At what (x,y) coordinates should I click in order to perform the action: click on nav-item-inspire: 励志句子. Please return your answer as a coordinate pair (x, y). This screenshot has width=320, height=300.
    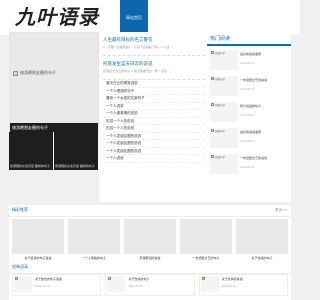
    Looking at the image, I should click on (218, 17).